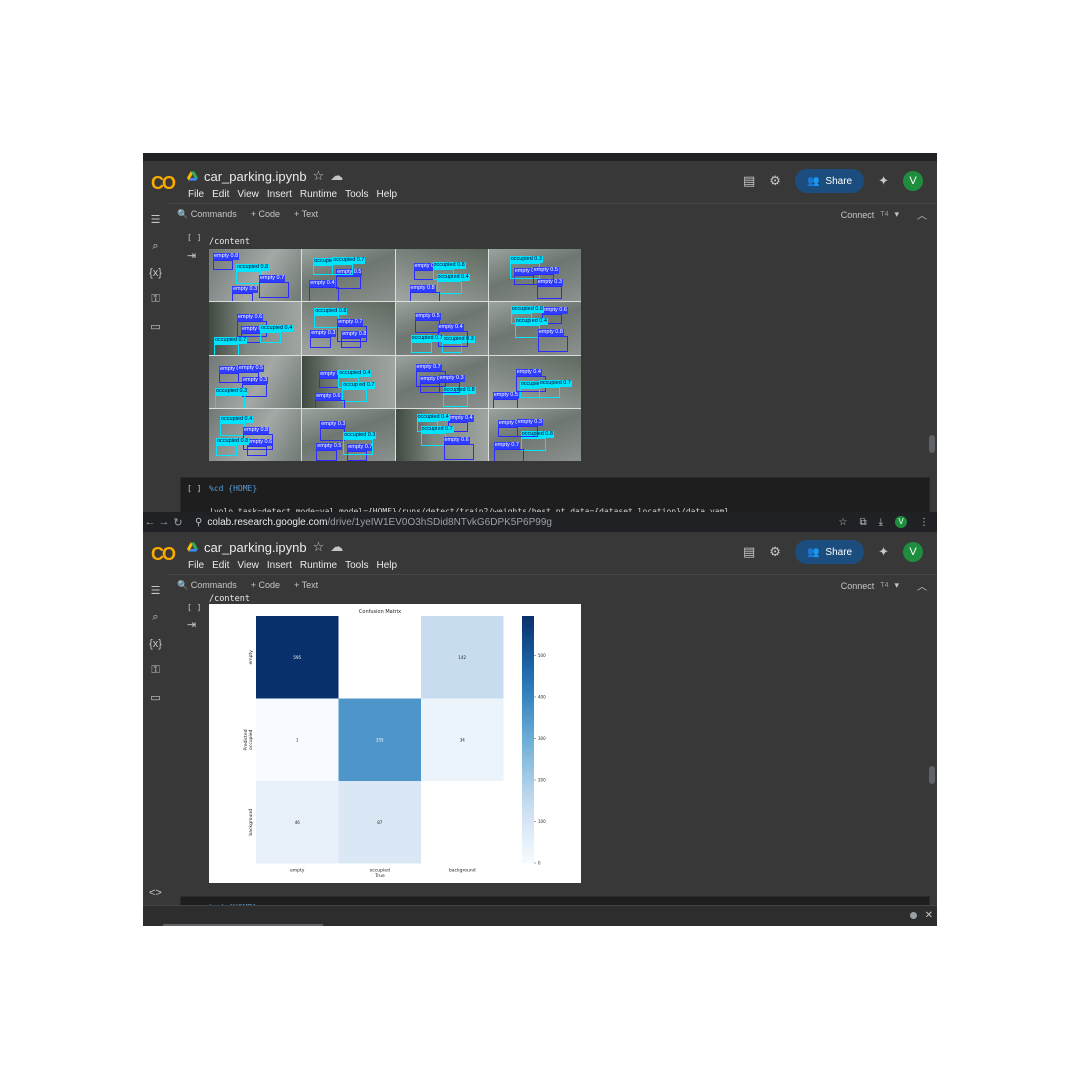 The image size is (1080, 1080). What do you see at coordinates (251, 822) in the screenshot?
I see `y-tick-label: background` at bounding box center [251, 822].